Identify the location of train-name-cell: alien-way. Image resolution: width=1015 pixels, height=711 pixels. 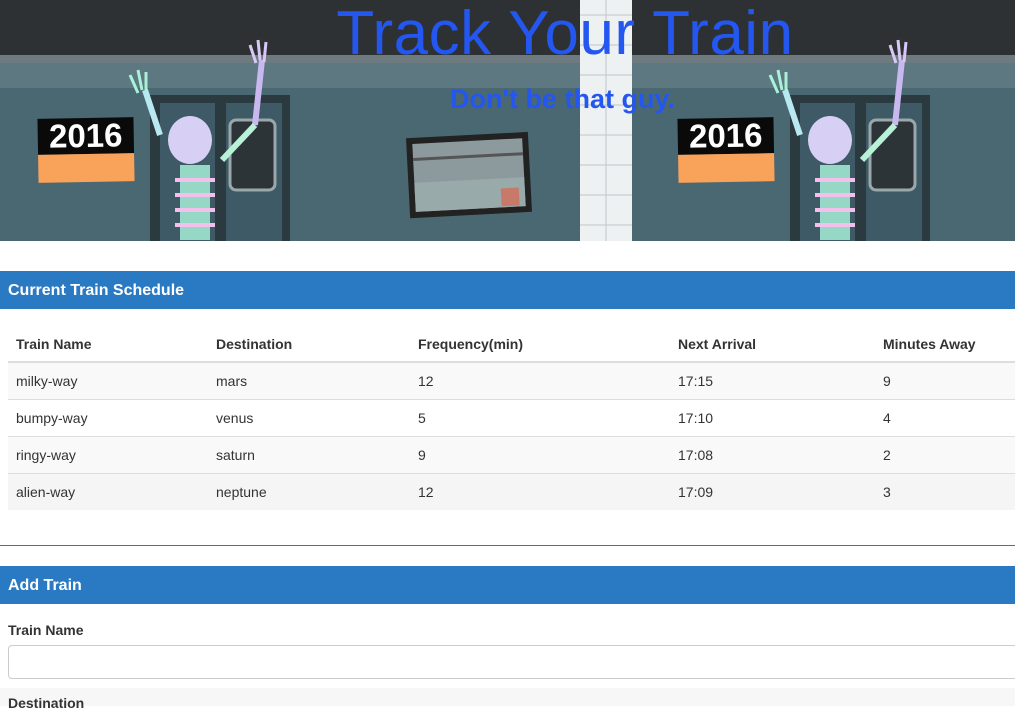
(108, 491).